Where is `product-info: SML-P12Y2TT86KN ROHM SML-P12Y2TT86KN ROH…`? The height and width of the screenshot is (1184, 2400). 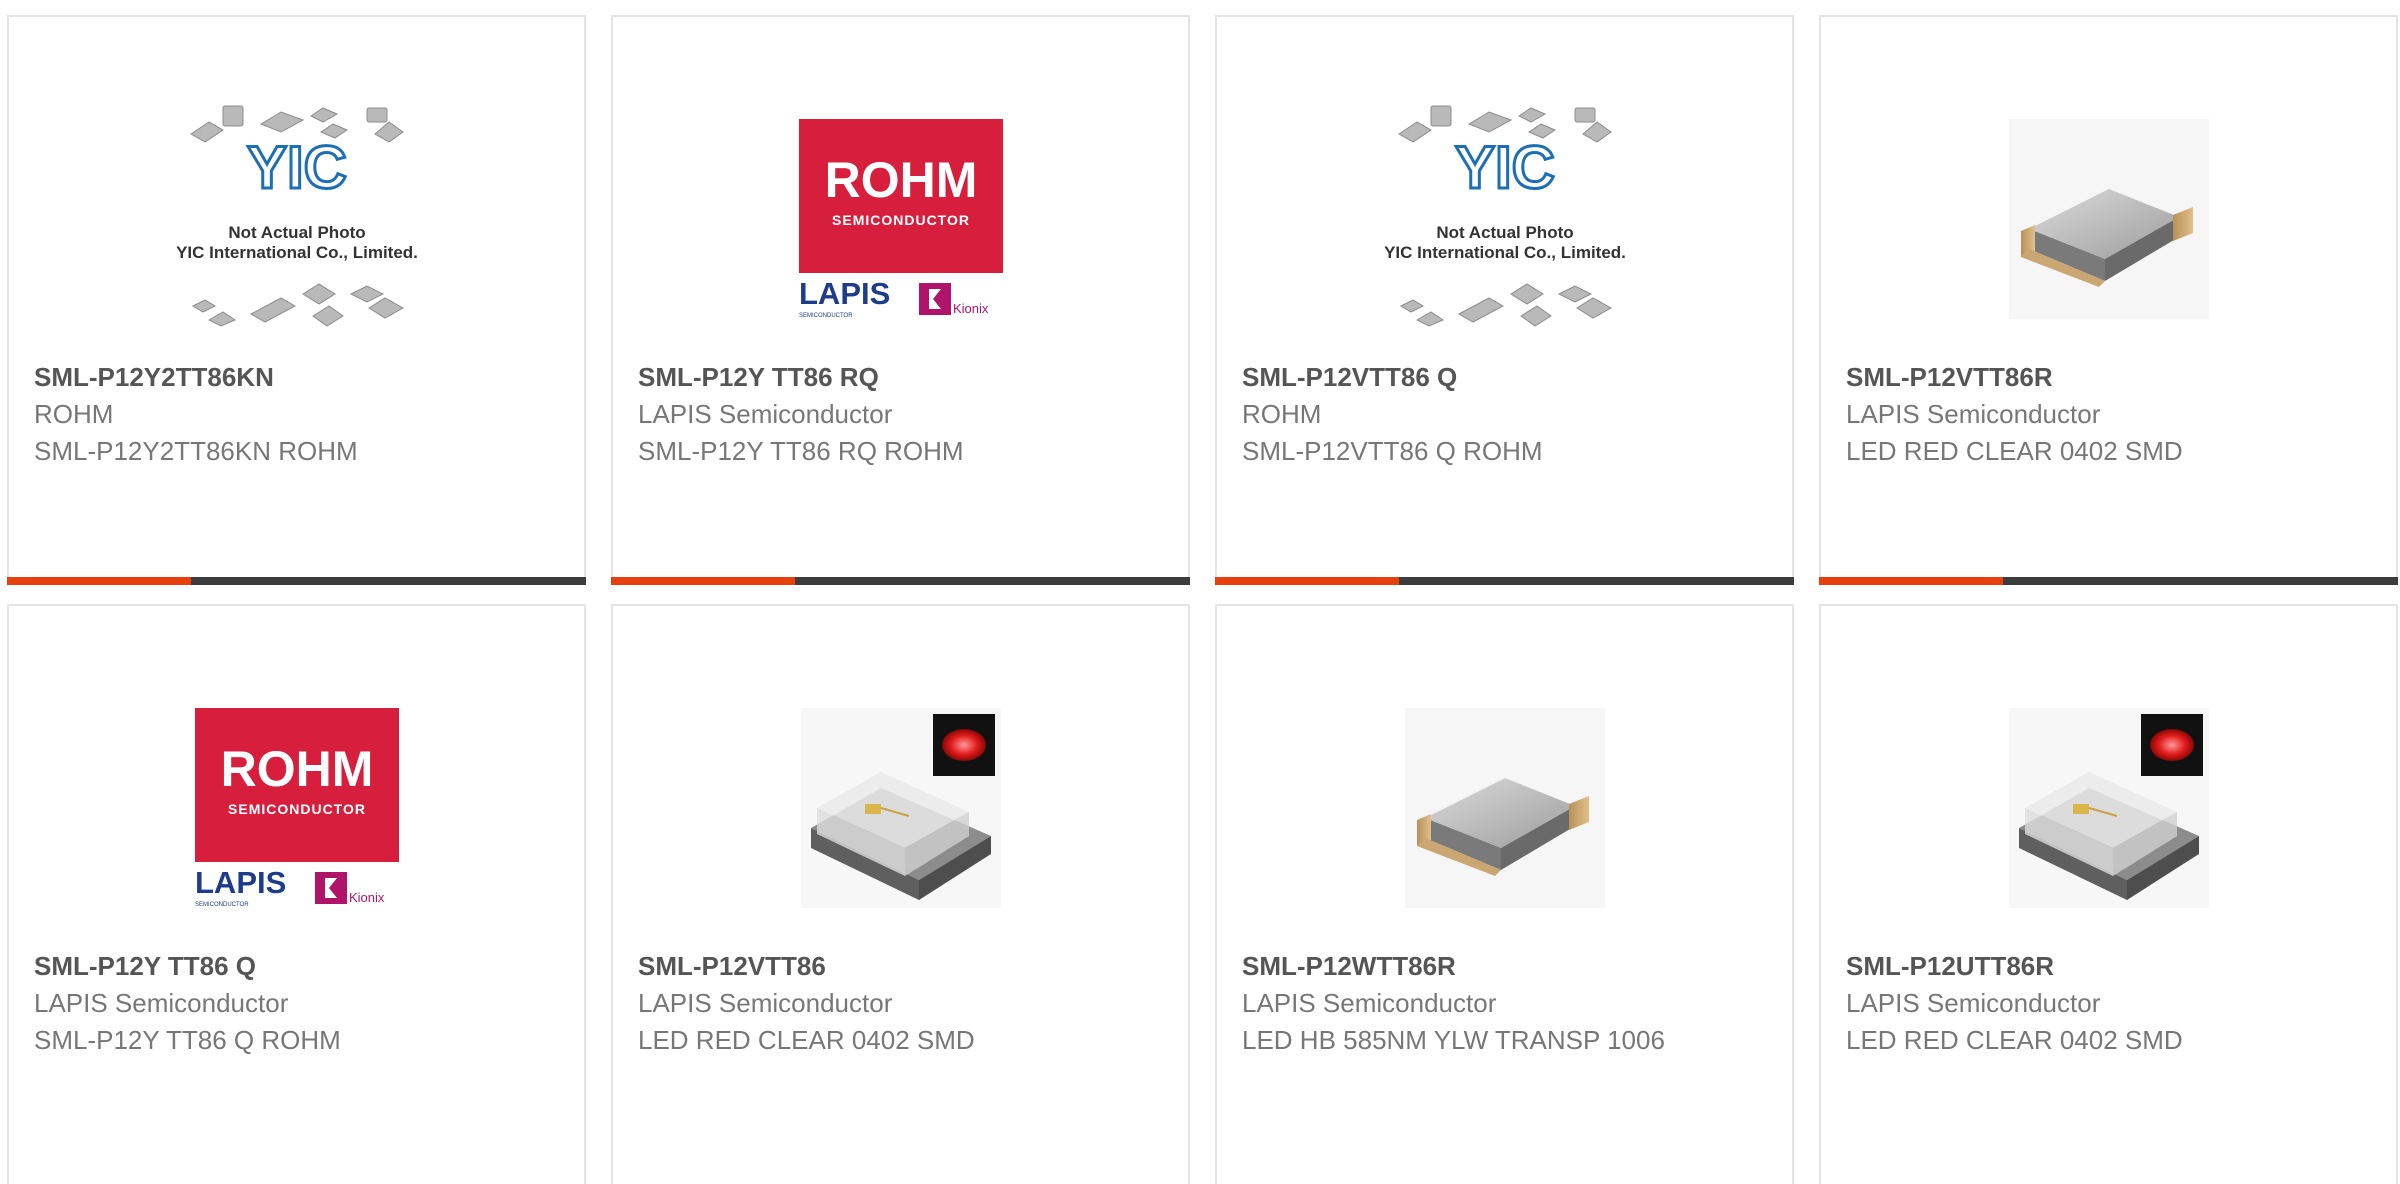
product-info: SML-P12Y2TT86KN ROHM SML-P12Y2TT86KN ROH… is located at coordinates (296, 414).